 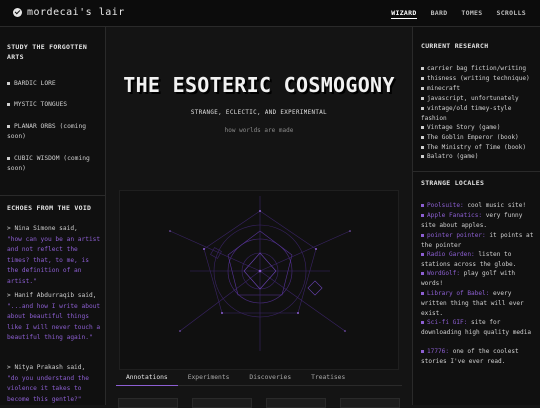 What do you see at coordinates (479, 79) in the screenshot?
I see `research-item: thisness (writing technique)` at bounding box center [479, 79].